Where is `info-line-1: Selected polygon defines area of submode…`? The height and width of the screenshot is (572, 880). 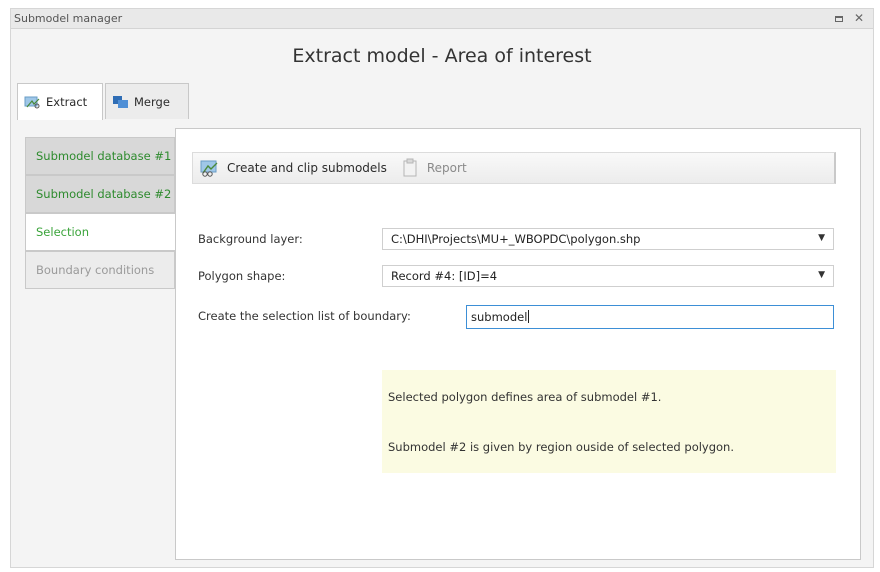 info-line-1: Selected polygon defines area of submode… is located at coordinates (525, 397).